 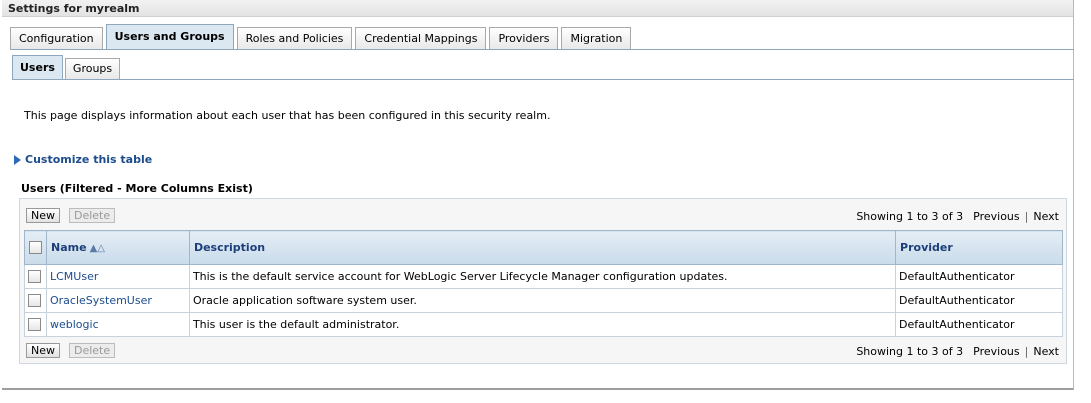 What do you see at coordinates (169, 36) in the screenshot?
I see `tab-users-and-groups: Users and Groups` at bounding box center [169, 36].